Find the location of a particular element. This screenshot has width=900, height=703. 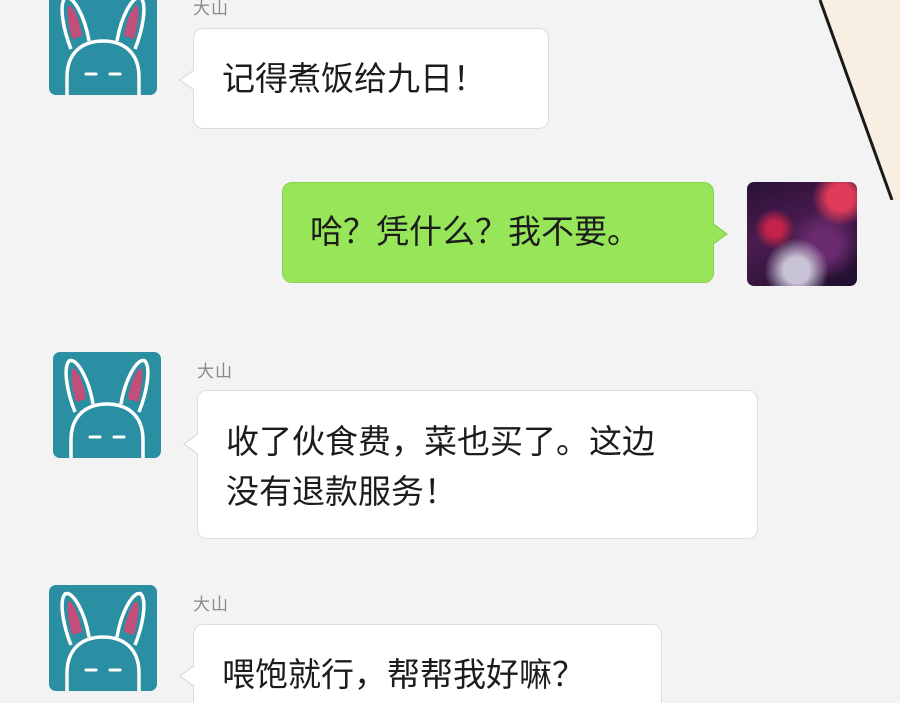

message-text: 记得煮饭给九日！ is located at coordinates (354, 78).